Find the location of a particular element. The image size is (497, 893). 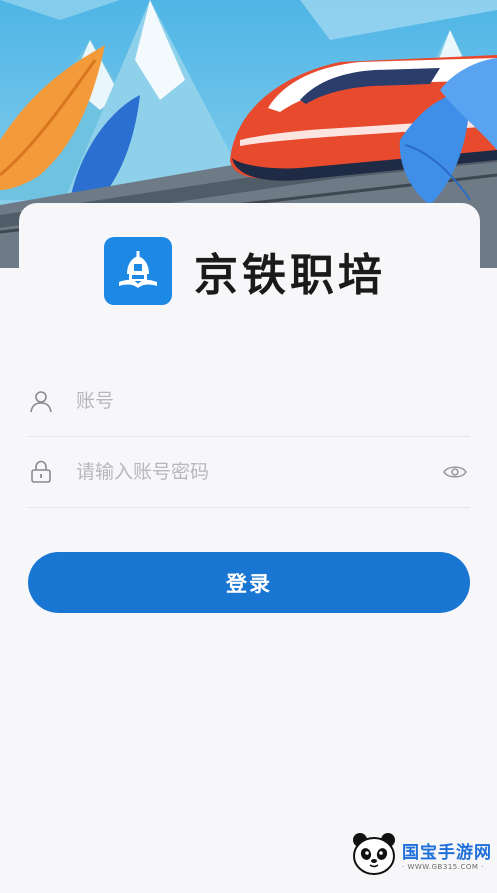

user-icon is located at coordinates (41, 401).